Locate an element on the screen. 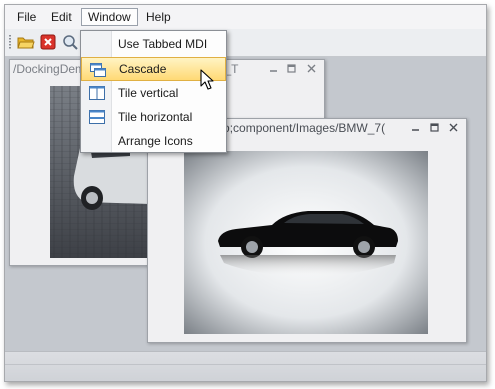 The width and height of the screenshot is (495, 389). menu-item-label: Cascade is located at coordinates (143, 69).